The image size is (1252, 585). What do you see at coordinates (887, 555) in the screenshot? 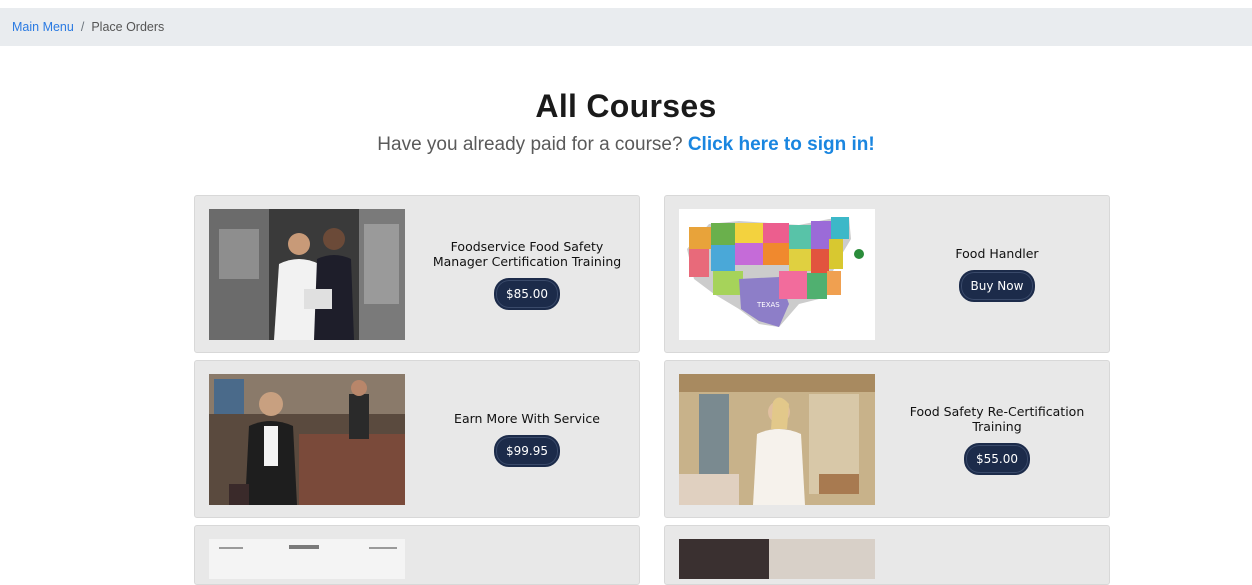
I see `course-card-partial-right` at bounding box center [887, 555].